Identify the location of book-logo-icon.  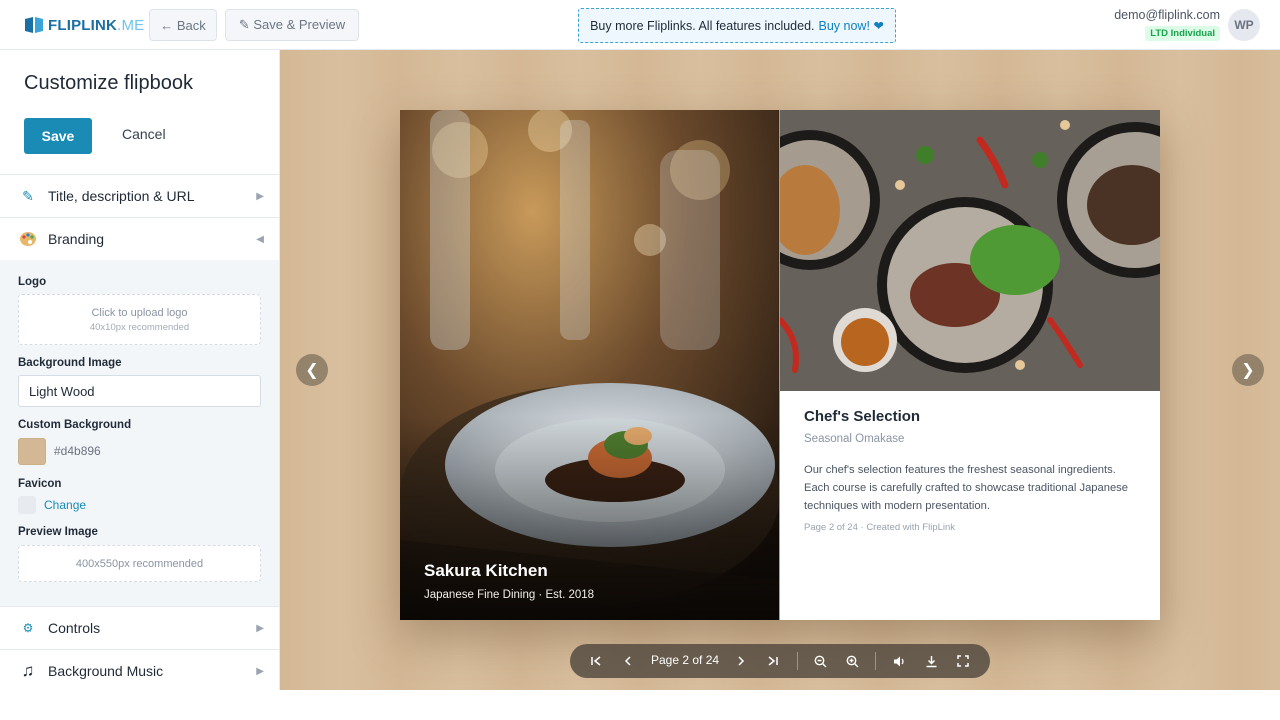
(34, 25).